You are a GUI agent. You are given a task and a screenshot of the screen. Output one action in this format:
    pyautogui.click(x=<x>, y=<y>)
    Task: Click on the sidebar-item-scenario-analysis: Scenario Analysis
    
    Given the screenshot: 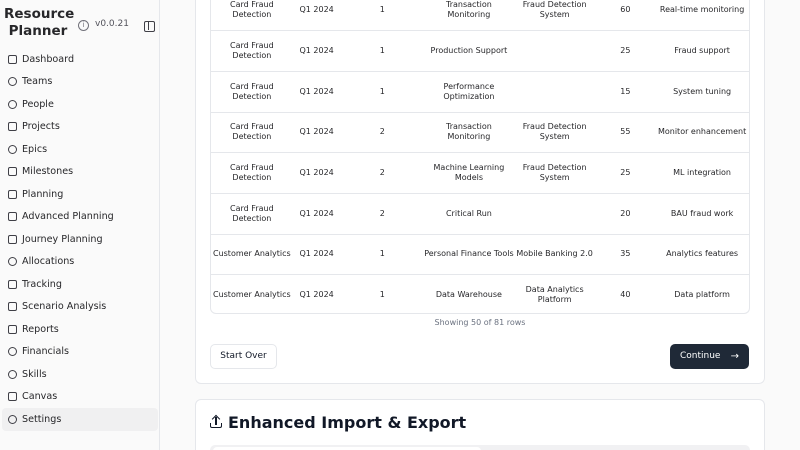 What is the action you would take?
    pyautogui.click(x=80, y=307)
    